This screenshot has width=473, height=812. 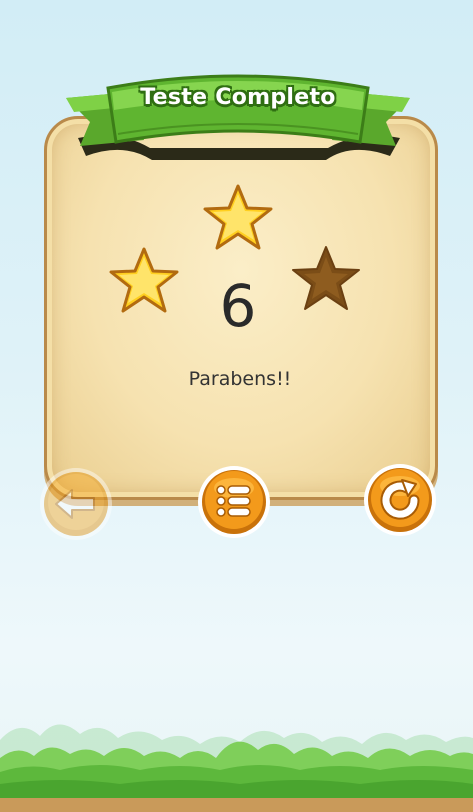 What do you see at coordinates (238, 97) in the screenshot?
I see `dialog-title: Teste Completo` at bounding box center [238, 97].